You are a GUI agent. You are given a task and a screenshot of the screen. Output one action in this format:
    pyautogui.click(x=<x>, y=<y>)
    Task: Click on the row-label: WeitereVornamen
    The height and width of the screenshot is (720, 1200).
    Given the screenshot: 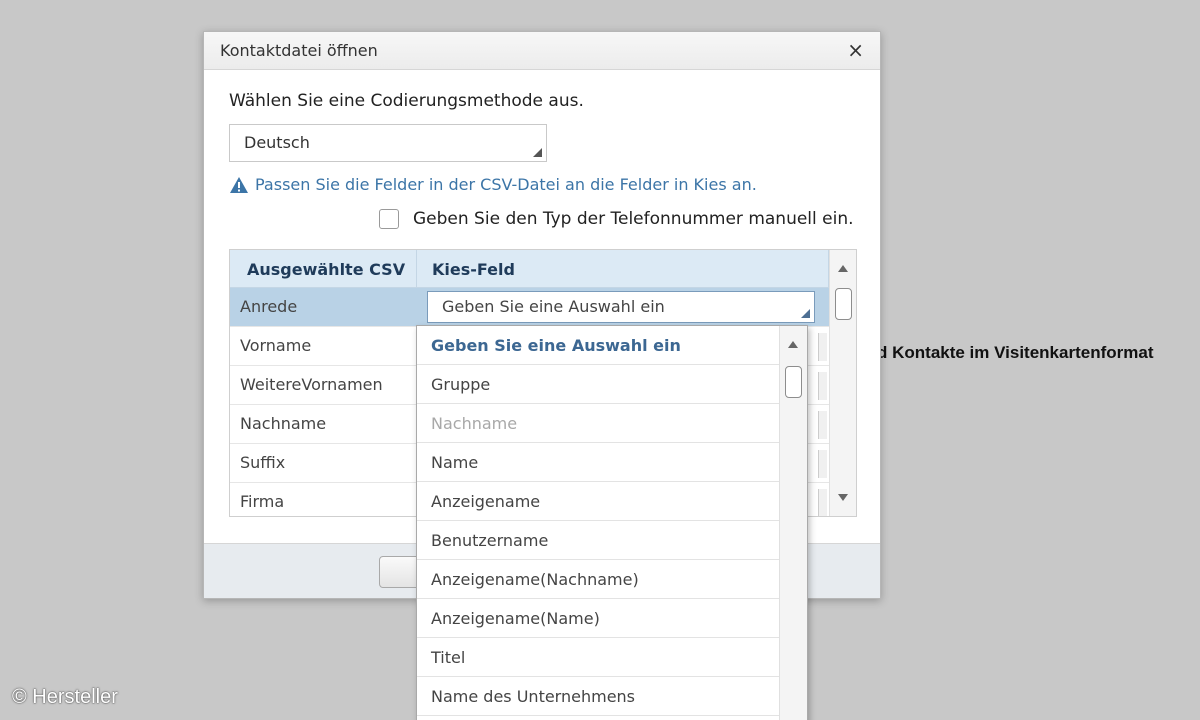 What is the action you would take?
    pyautogui.click(x=311, y=384)
    